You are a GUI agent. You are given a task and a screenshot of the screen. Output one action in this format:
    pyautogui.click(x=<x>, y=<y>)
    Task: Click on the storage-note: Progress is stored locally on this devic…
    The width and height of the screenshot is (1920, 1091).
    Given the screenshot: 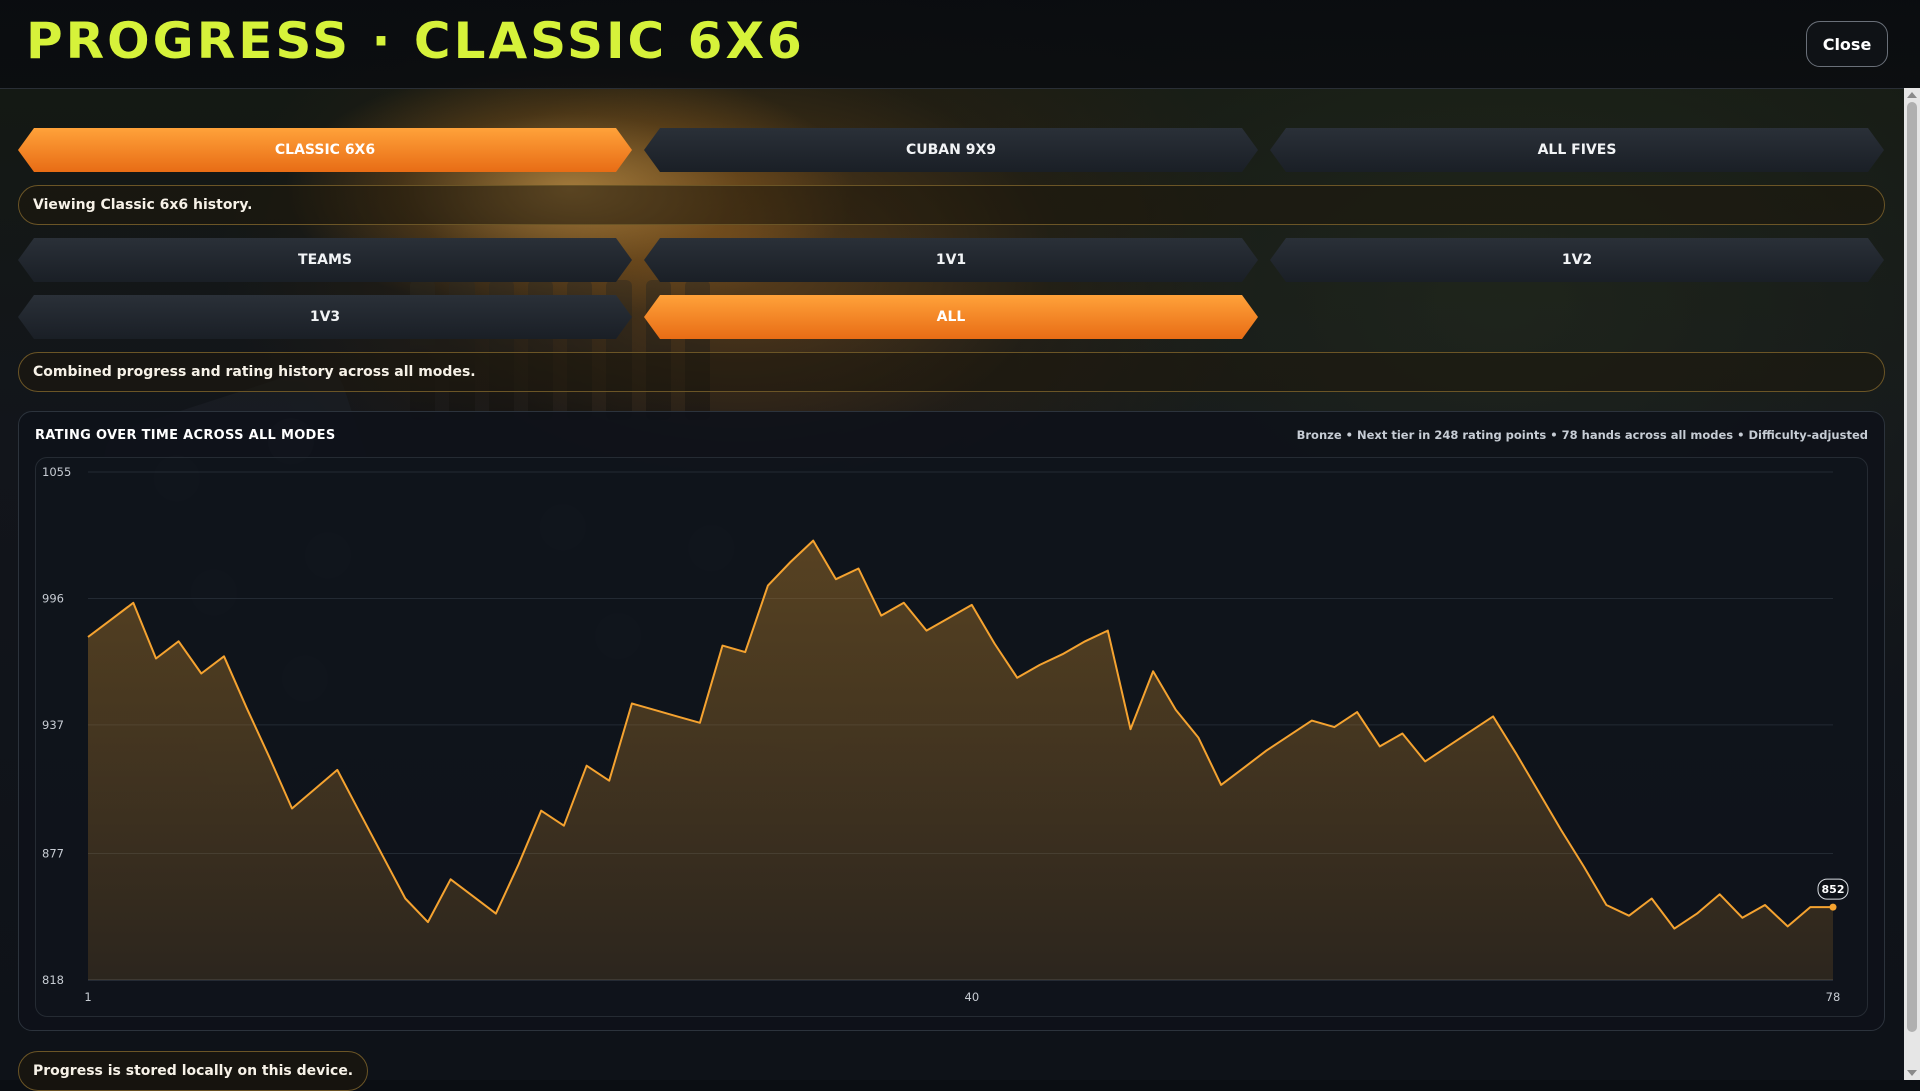 What is the action you would take?
    pyautogui.click(x=193, y=1071)
    